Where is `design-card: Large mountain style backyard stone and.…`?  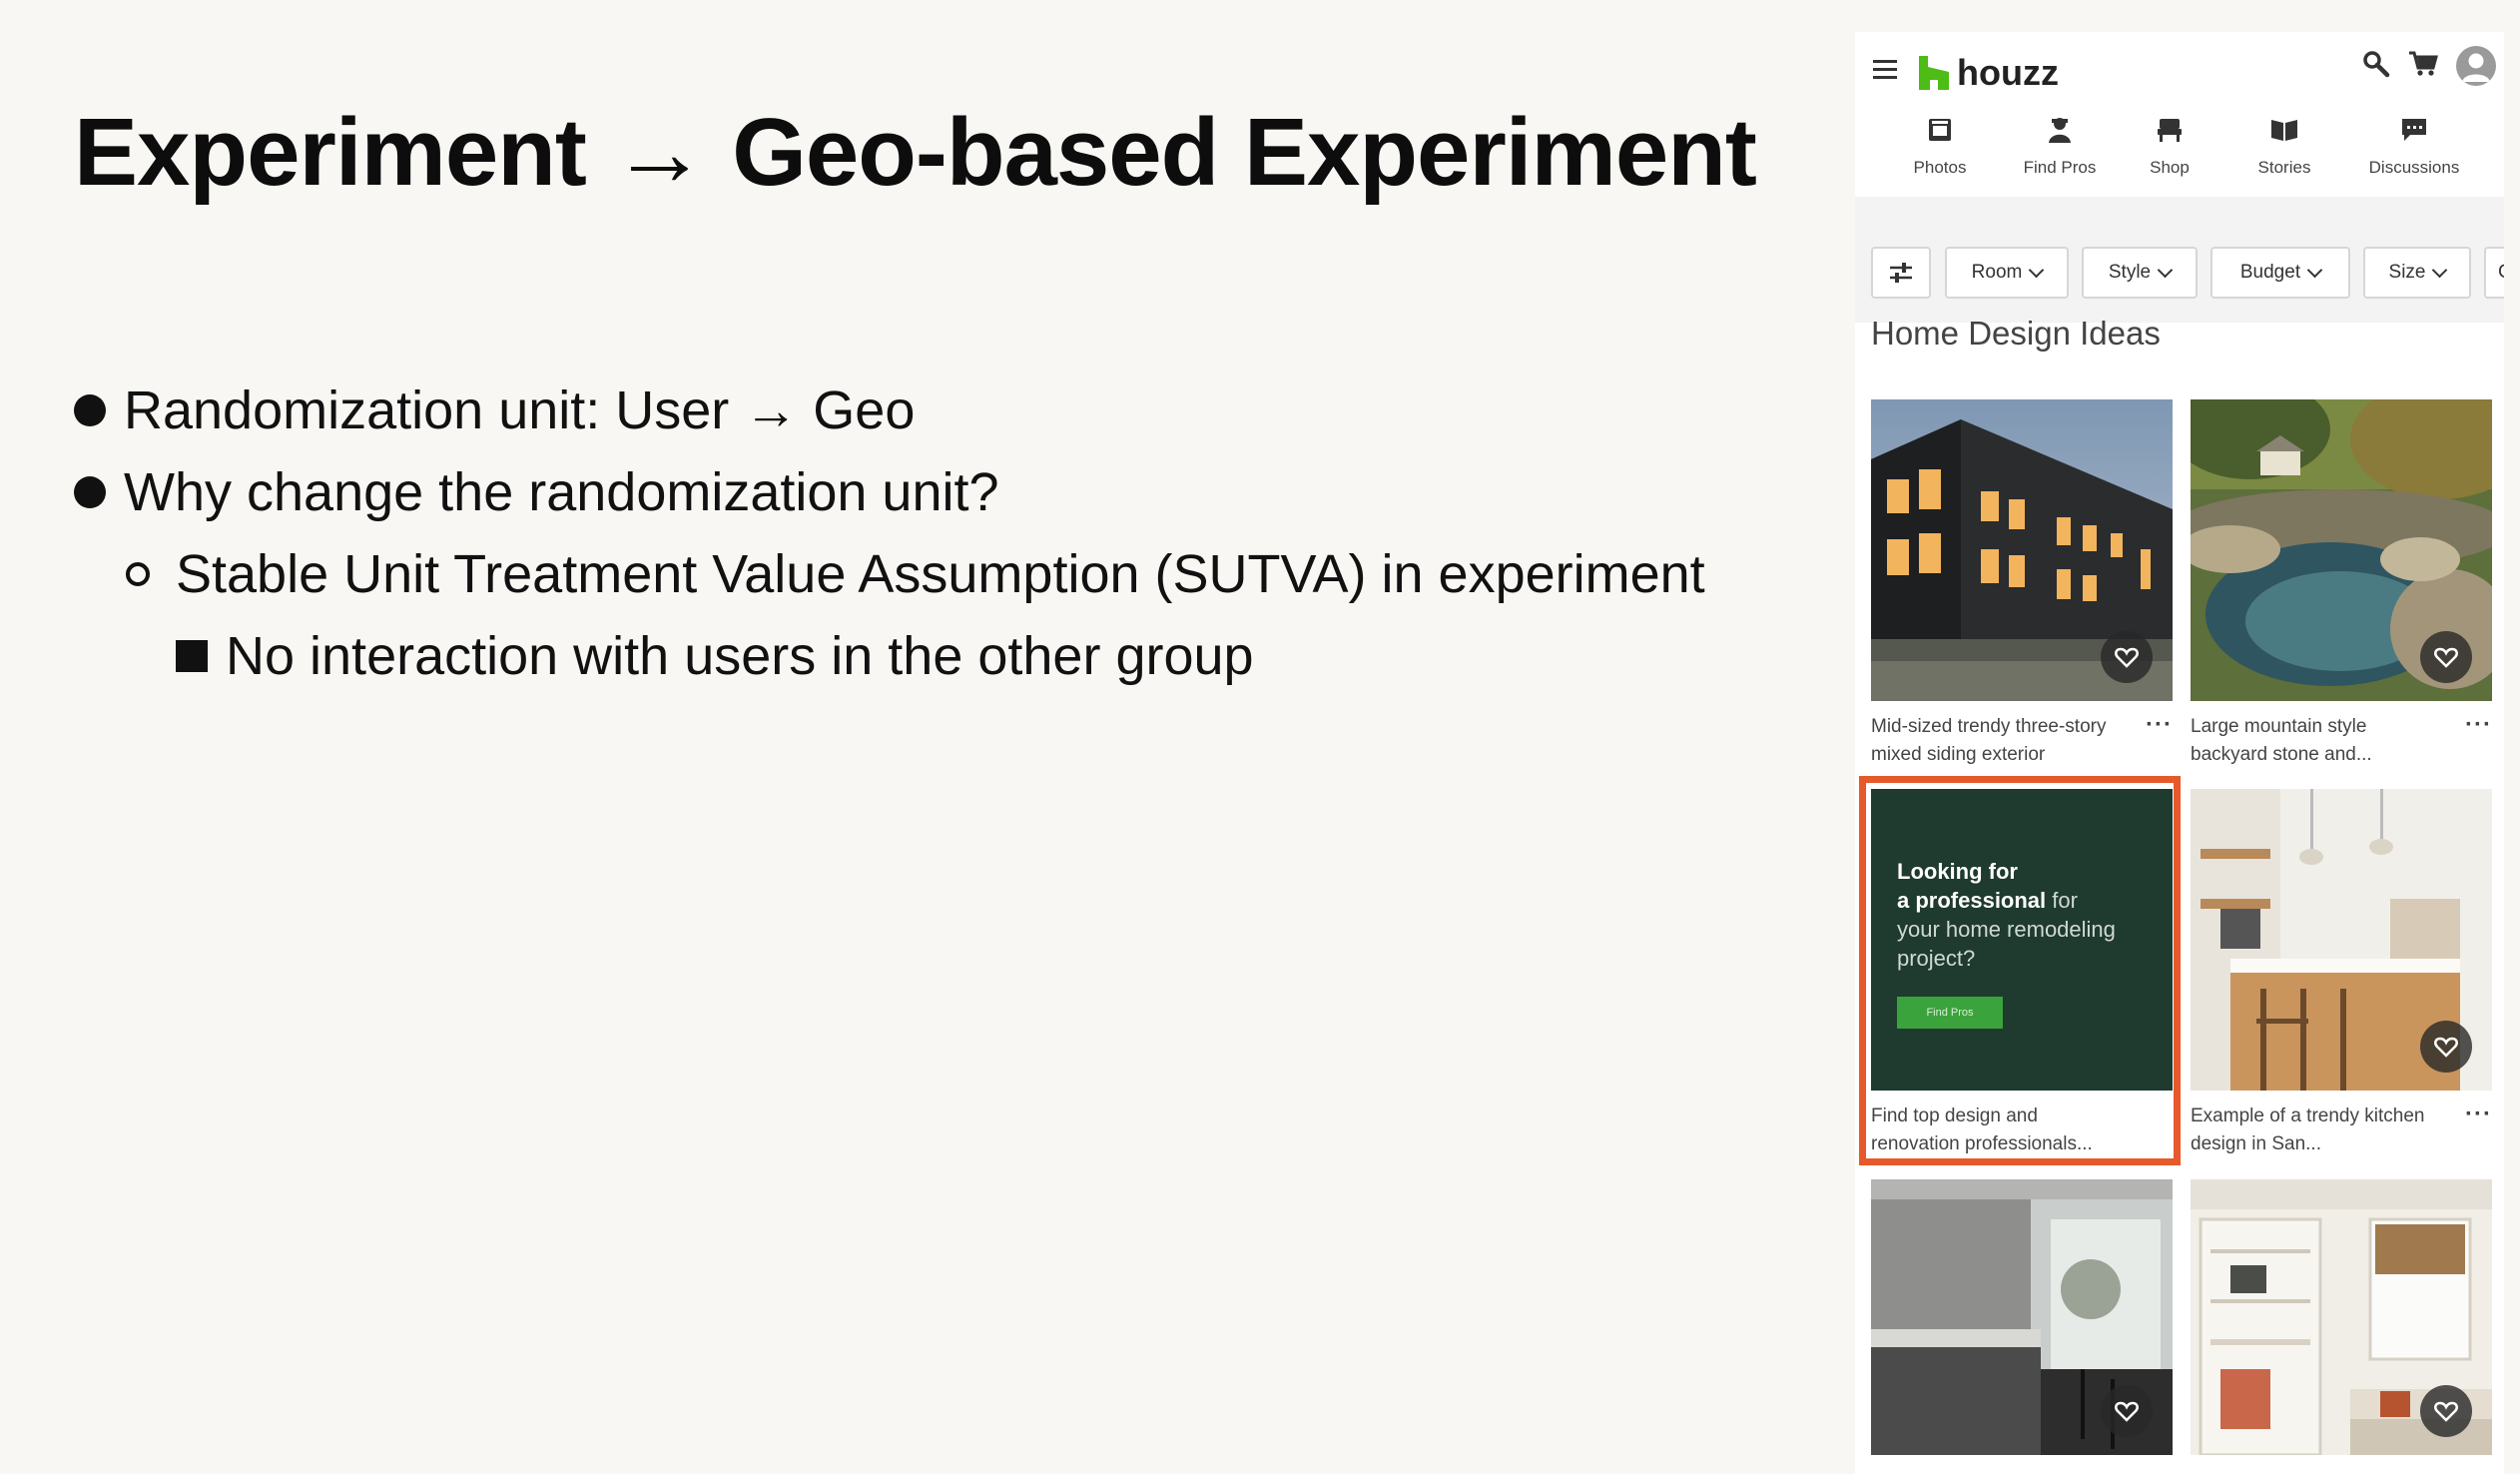 design-card: Large mountain style backyard stone and.… is located at coordinates (2341, 584).